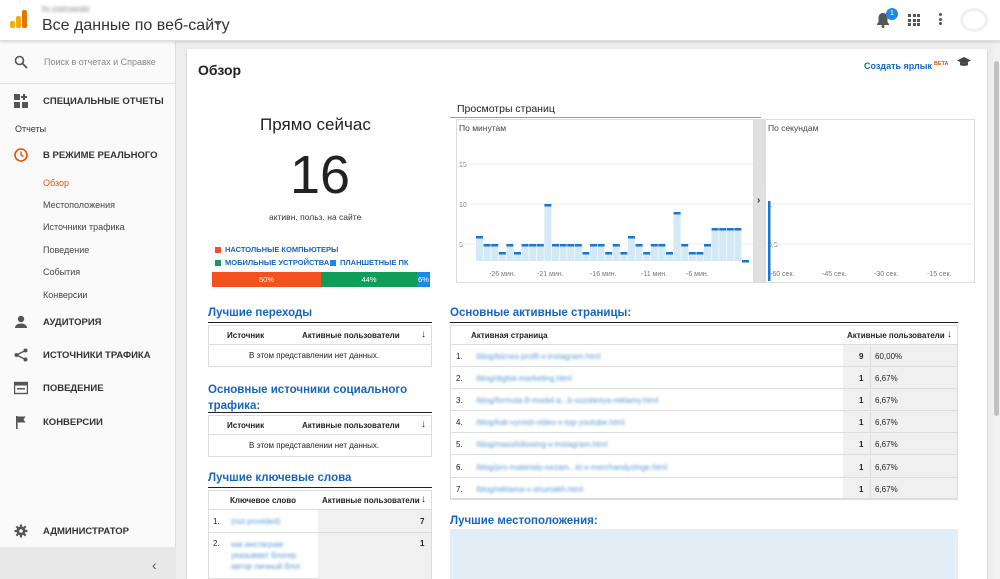 The width and height of the screenshot is (1000, 579). I want to click on page-link: /blog/biznes-profil-v-instagram.html, so click(538, 356).